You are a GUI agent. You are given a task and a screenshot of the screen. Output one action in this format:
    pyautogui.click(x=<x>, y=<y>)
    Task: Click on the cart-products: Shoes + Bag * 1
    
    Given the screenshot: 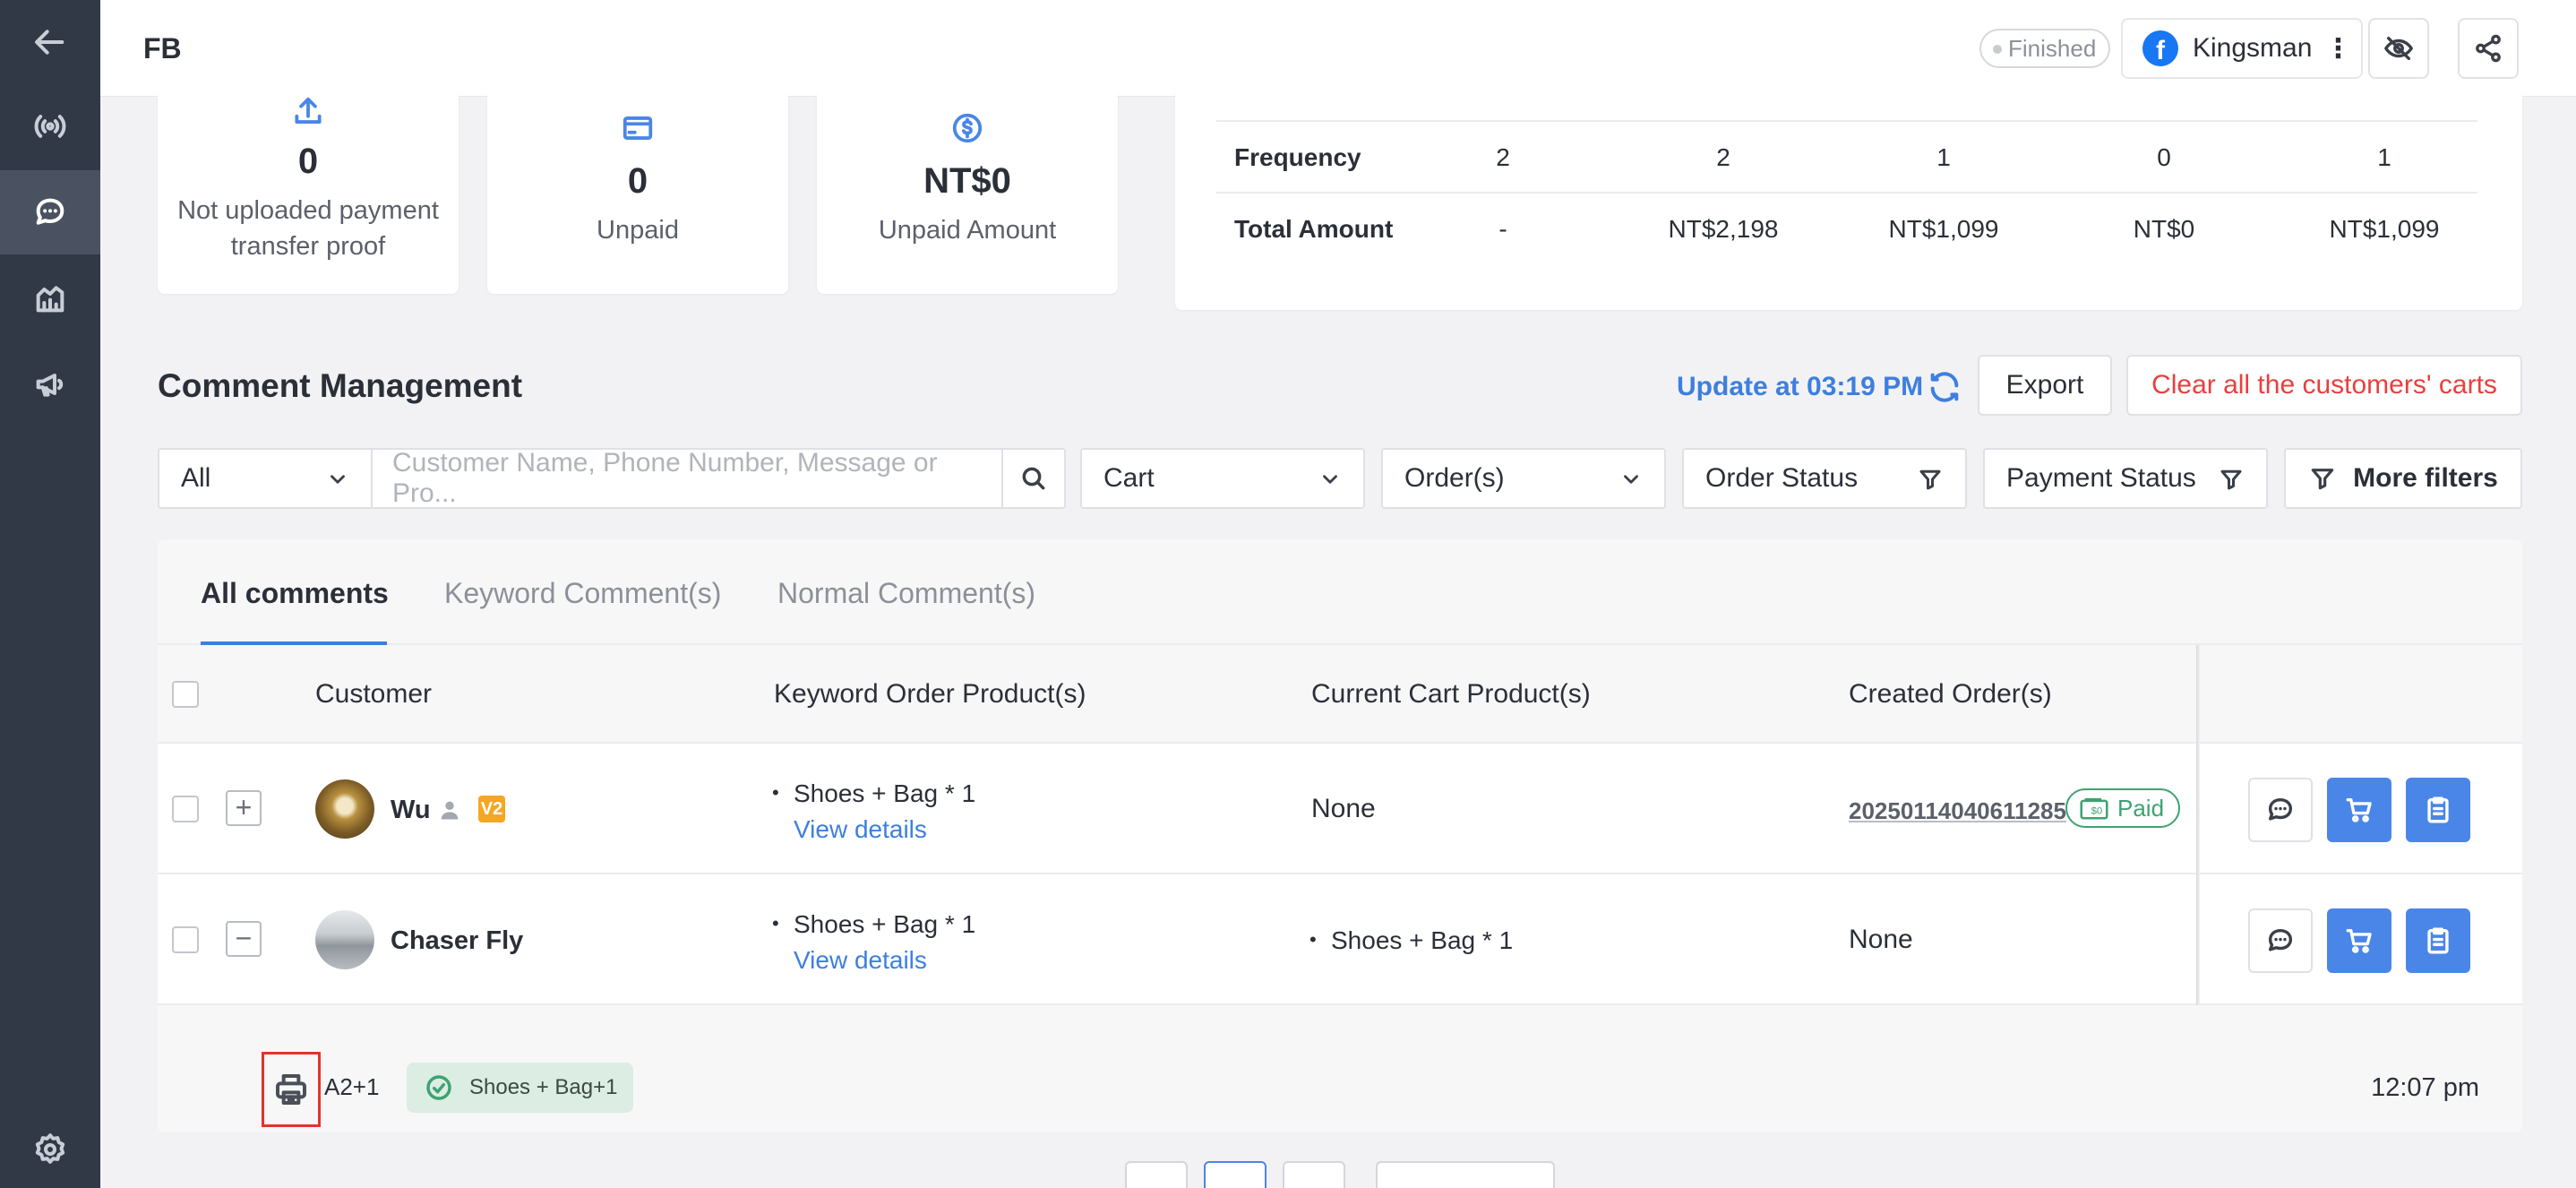 What is the action you would take?
    pyautogui.click(x=1411, y=940)
    